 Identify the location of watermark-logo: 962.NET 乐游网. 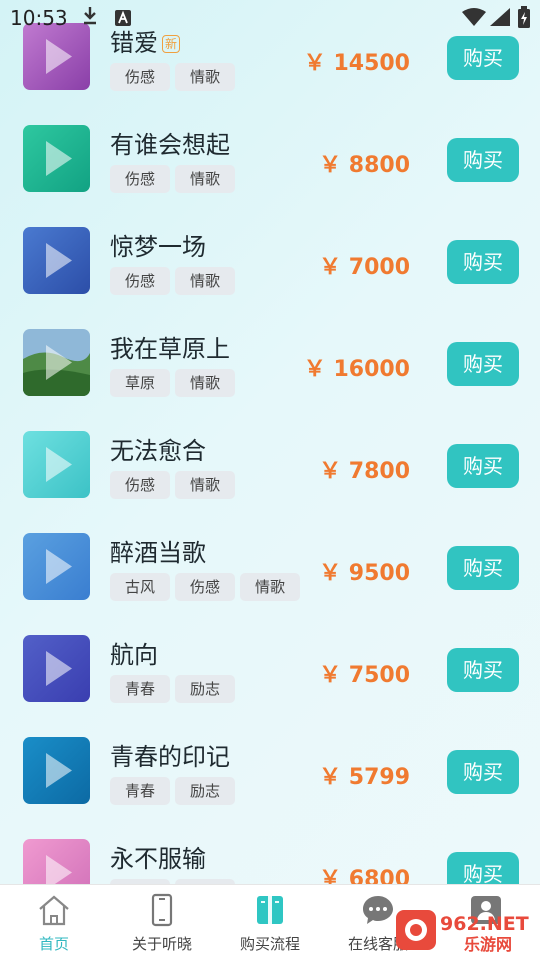
(466, 930).